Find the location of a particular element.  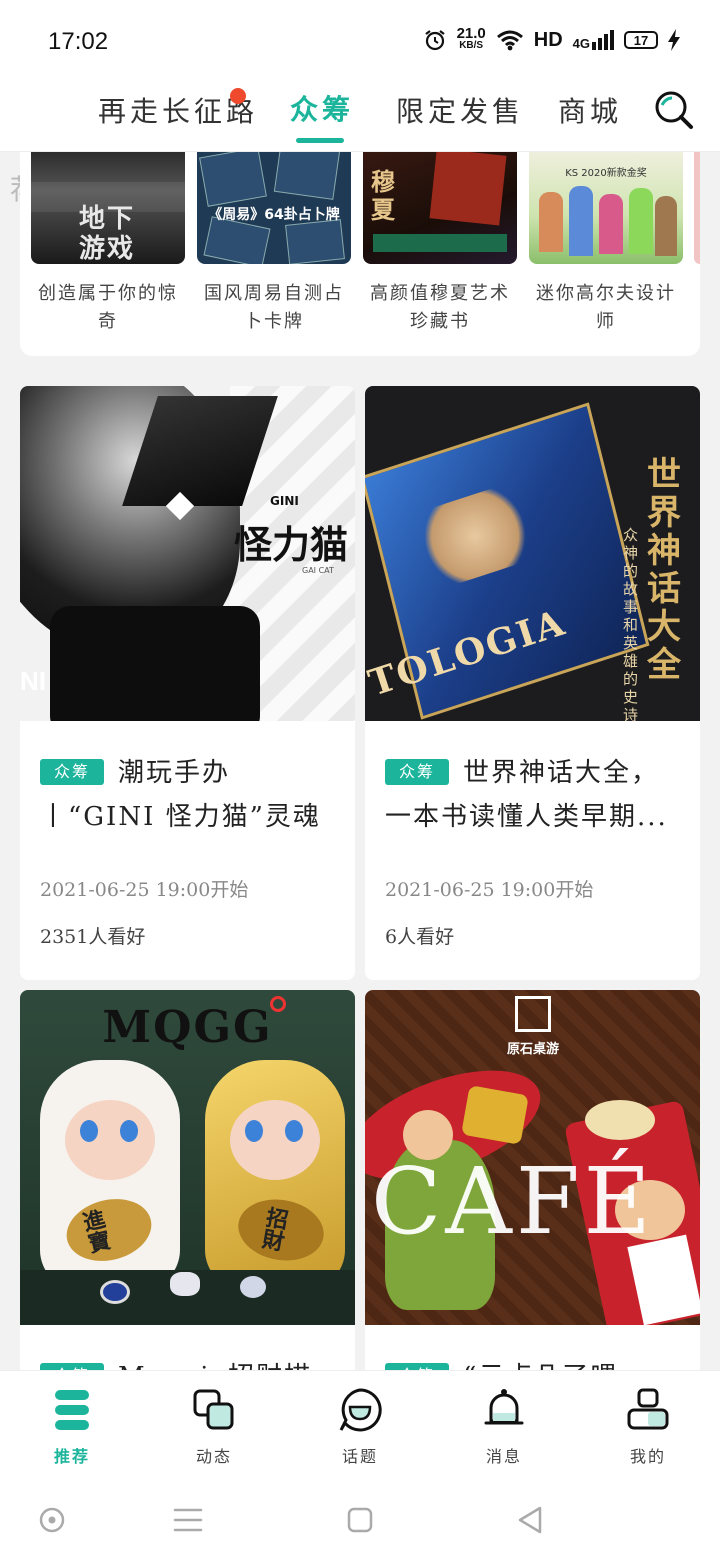

nav-messages: 消息 is located at coordinates (504, 1427).